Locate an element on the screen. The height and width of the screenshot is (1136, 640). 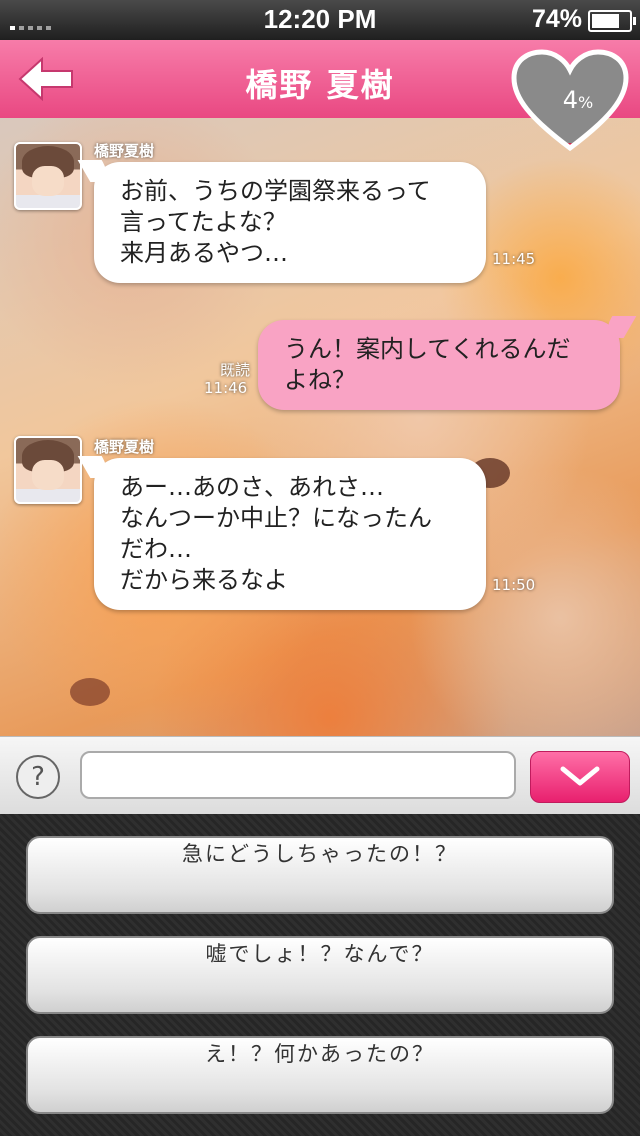
chevron-down-icon is located at coordinates (580, 776).